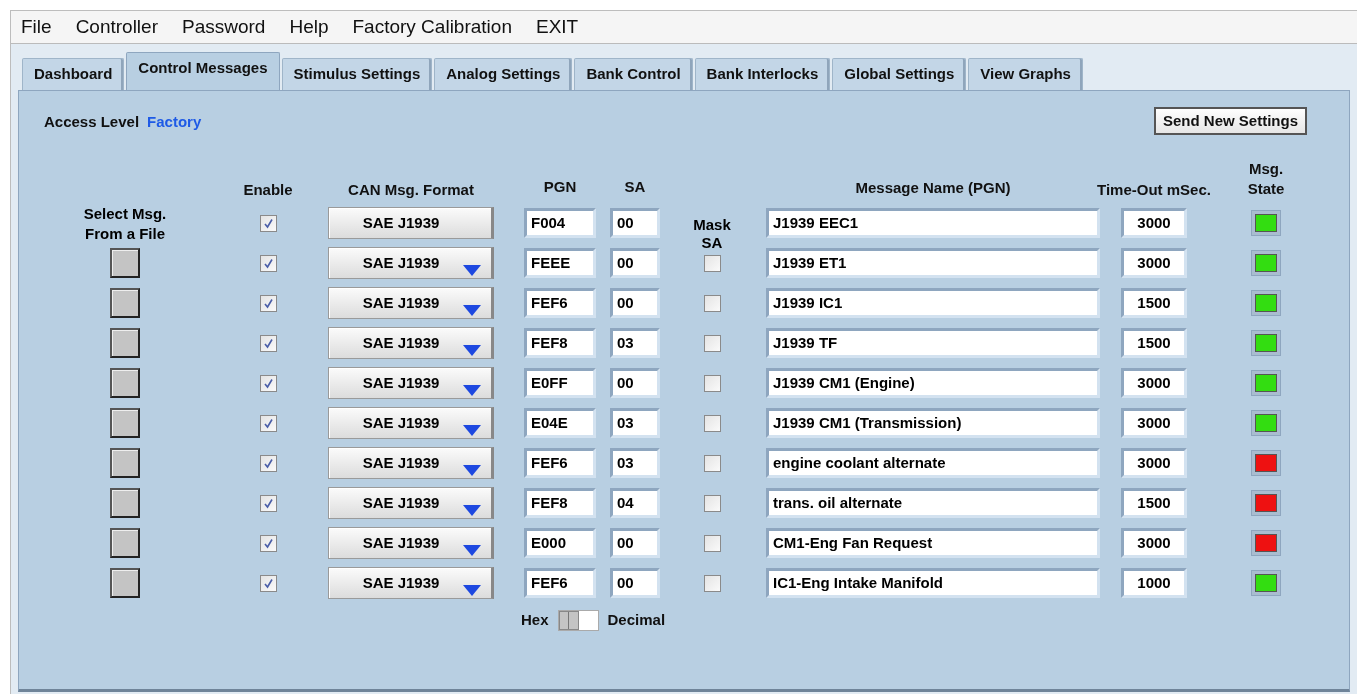 The image size is (1357, 694). Describe the element at coordinates (1230, 121) in the screenshot. I see `send-settings-button: Send New Settings` at that location.